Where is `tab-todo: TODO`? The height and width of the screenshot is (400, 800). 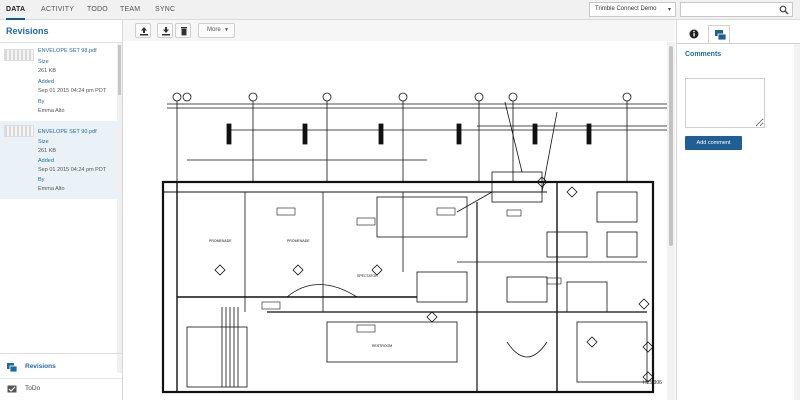
tab-todo: TODO is located at coordinates (97, 10).